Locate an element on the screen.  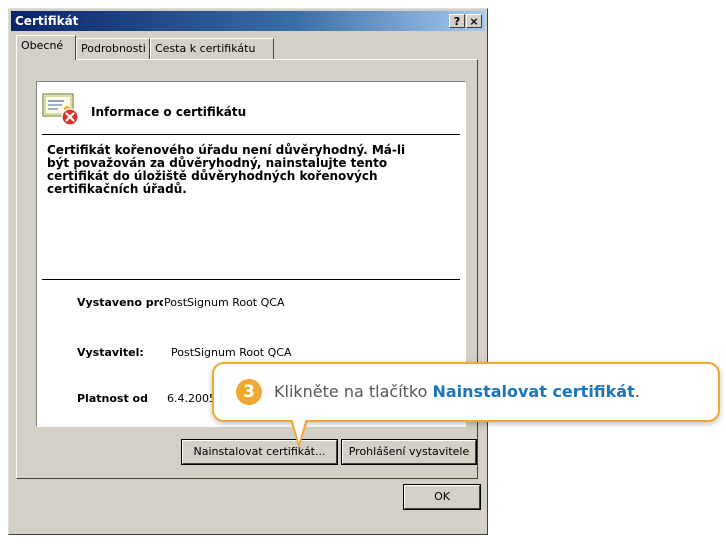
window-title: Certifikát is located at coordinates (47, 21).